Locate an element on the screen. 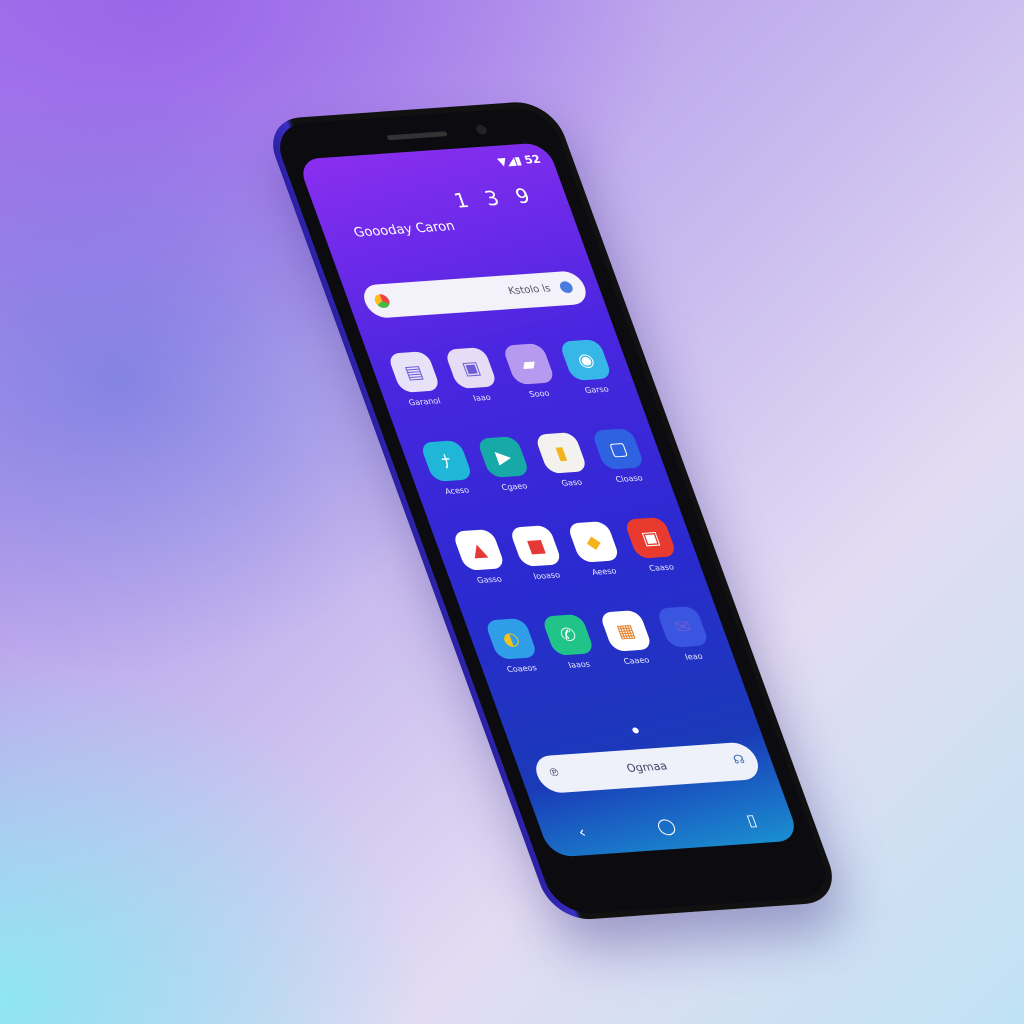 Image resolution: width=1024 pixels, height=1024 pixels. slides-icon: ■ is located at coordinates (536, 545).